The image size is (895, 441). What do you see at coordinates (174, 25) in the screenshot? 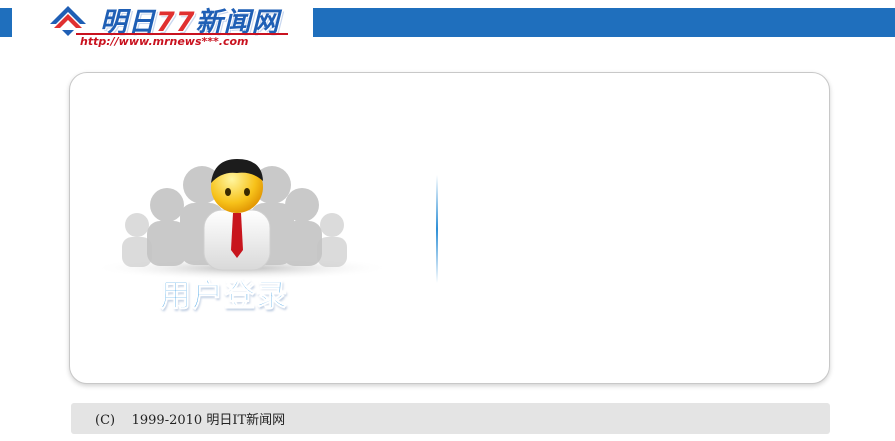
I see `site-logo: 明日77新闻网 http://www.mrnews***.com` at bounding box center [174, 25].